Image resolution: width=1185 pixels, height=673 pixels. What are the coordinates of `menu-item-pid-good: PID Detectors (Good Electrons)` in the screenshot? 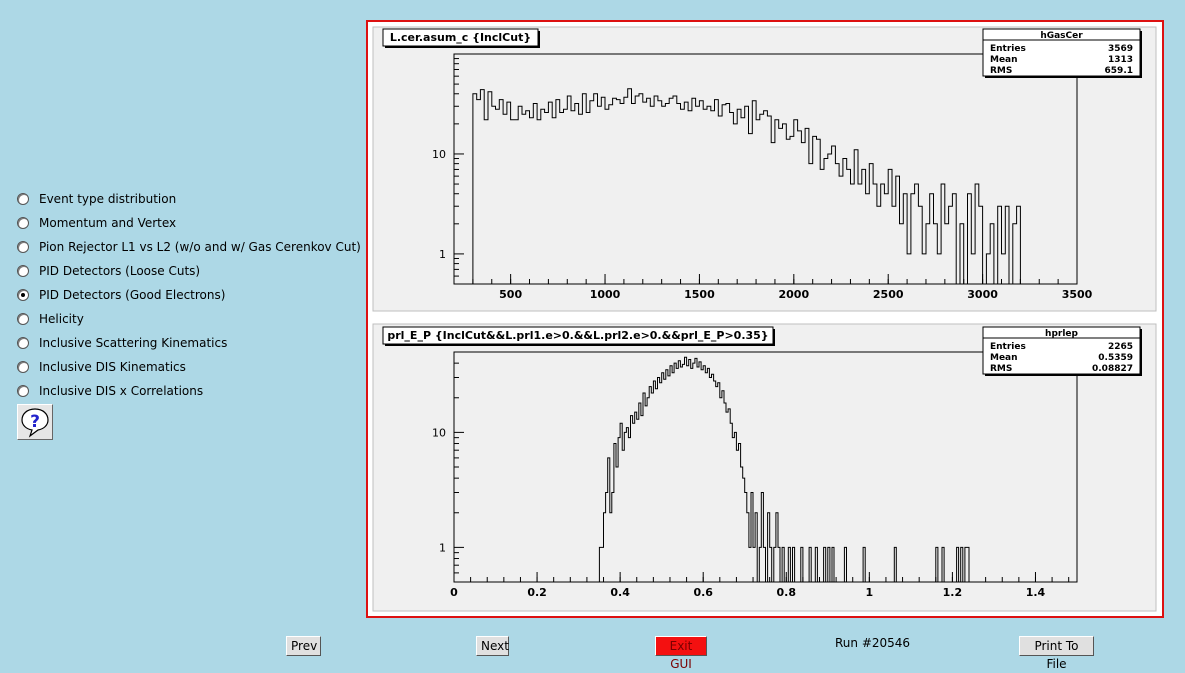 It's located at (121, 295).